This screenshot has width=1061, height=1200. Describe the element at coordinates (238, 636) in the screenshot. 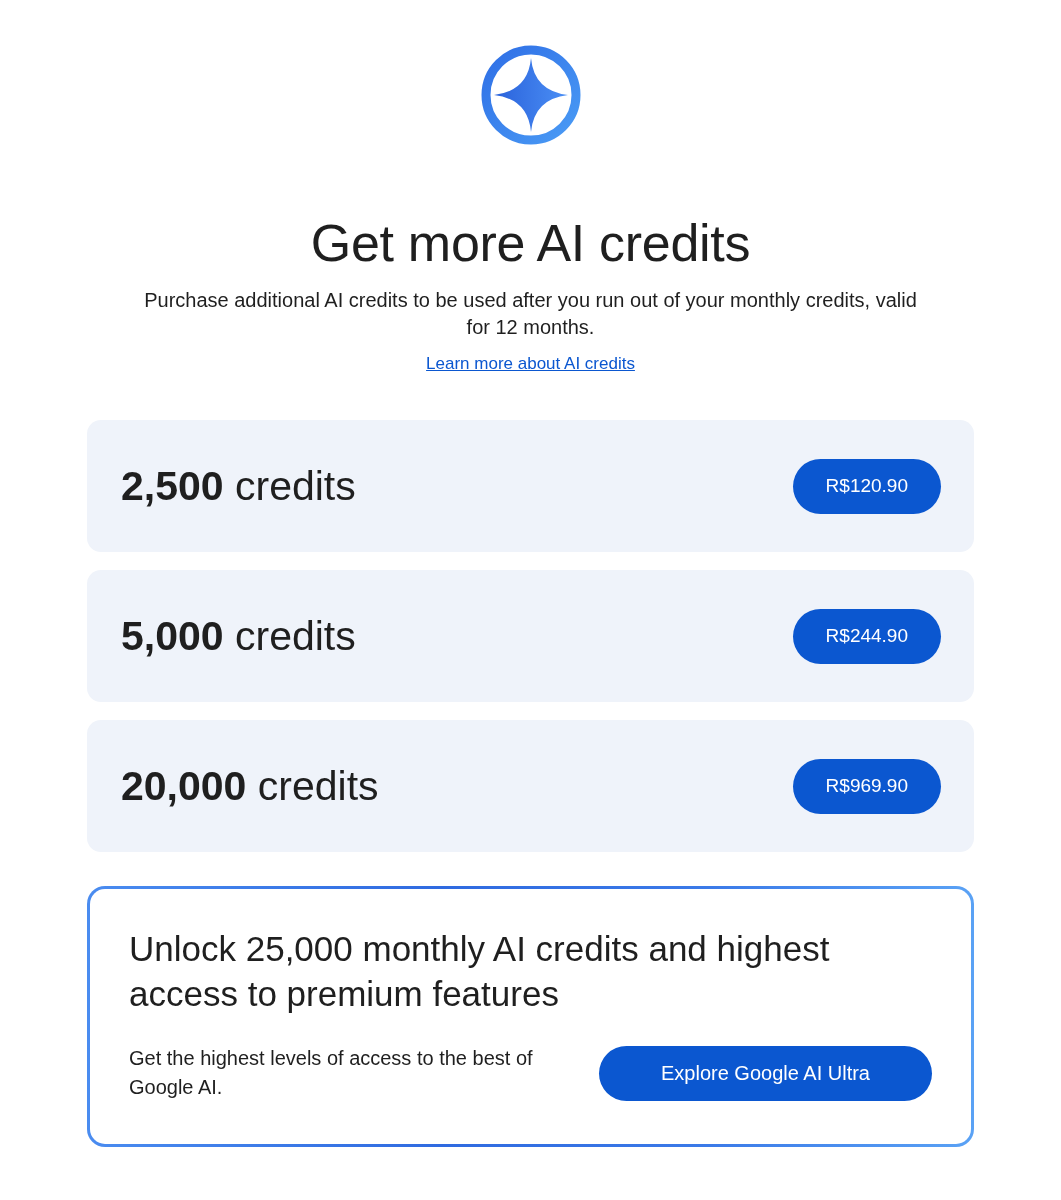

I see `credit-amount: 5,000 credits` at that location.